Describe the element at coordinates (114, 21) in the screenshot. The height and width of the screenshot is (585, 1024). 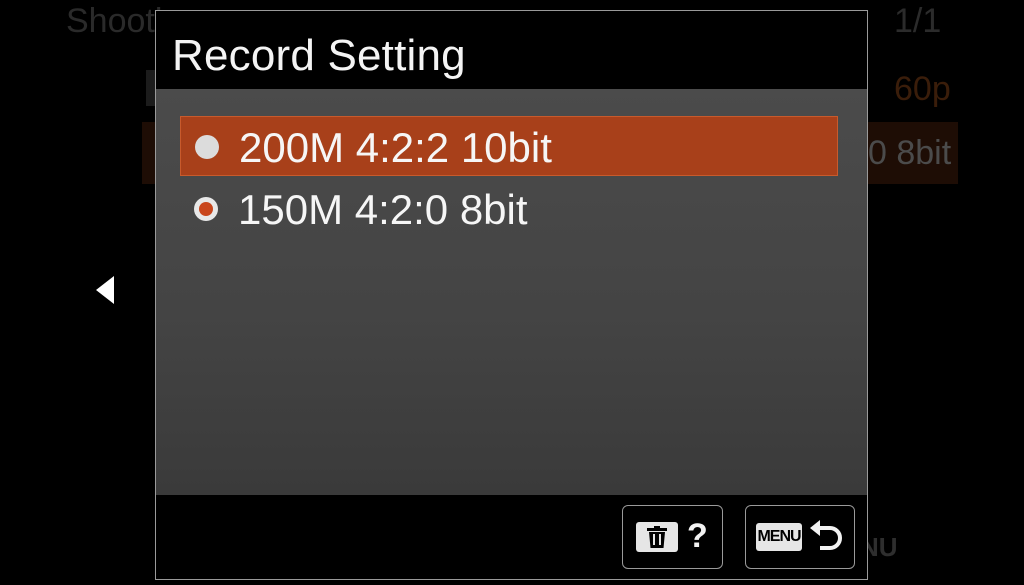
I see `background-menu-header: Shooti` at that location.